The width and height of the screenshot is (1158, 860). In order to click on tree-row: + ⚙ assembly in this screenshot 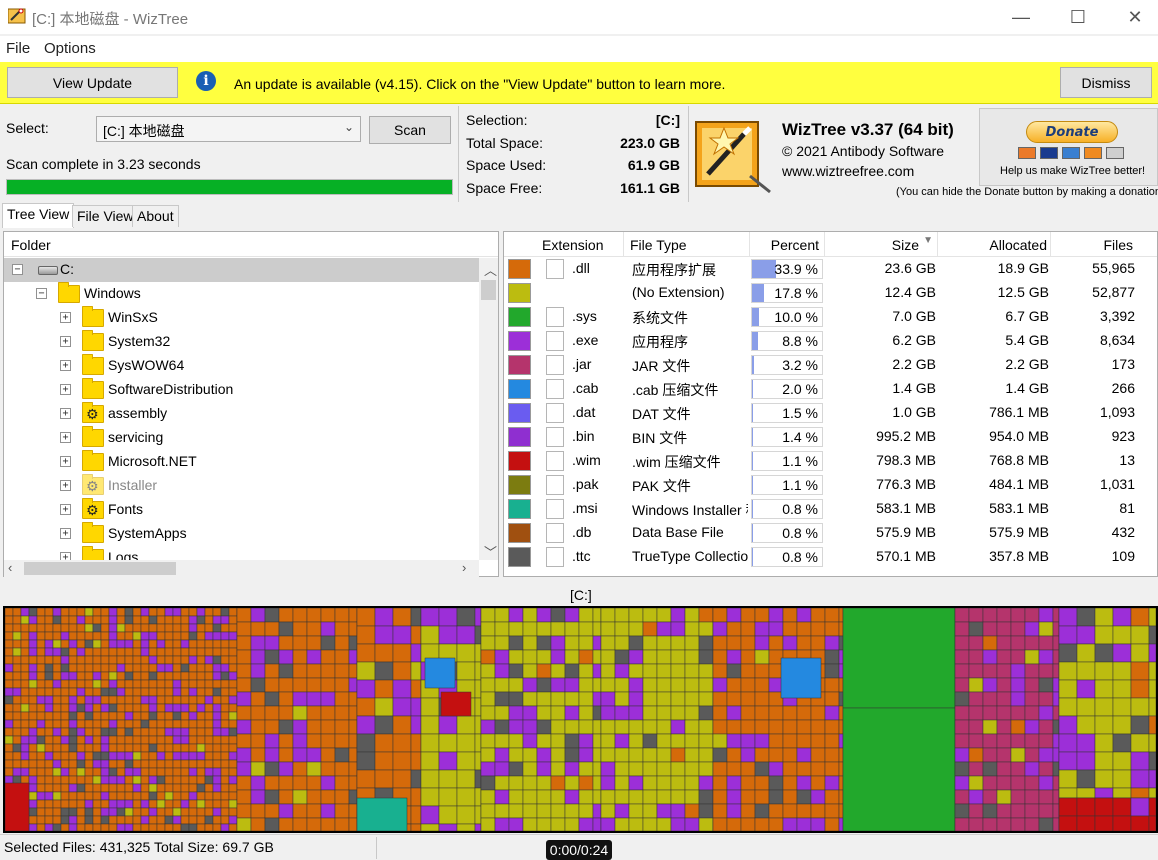, I will do `click(241, 414)`.